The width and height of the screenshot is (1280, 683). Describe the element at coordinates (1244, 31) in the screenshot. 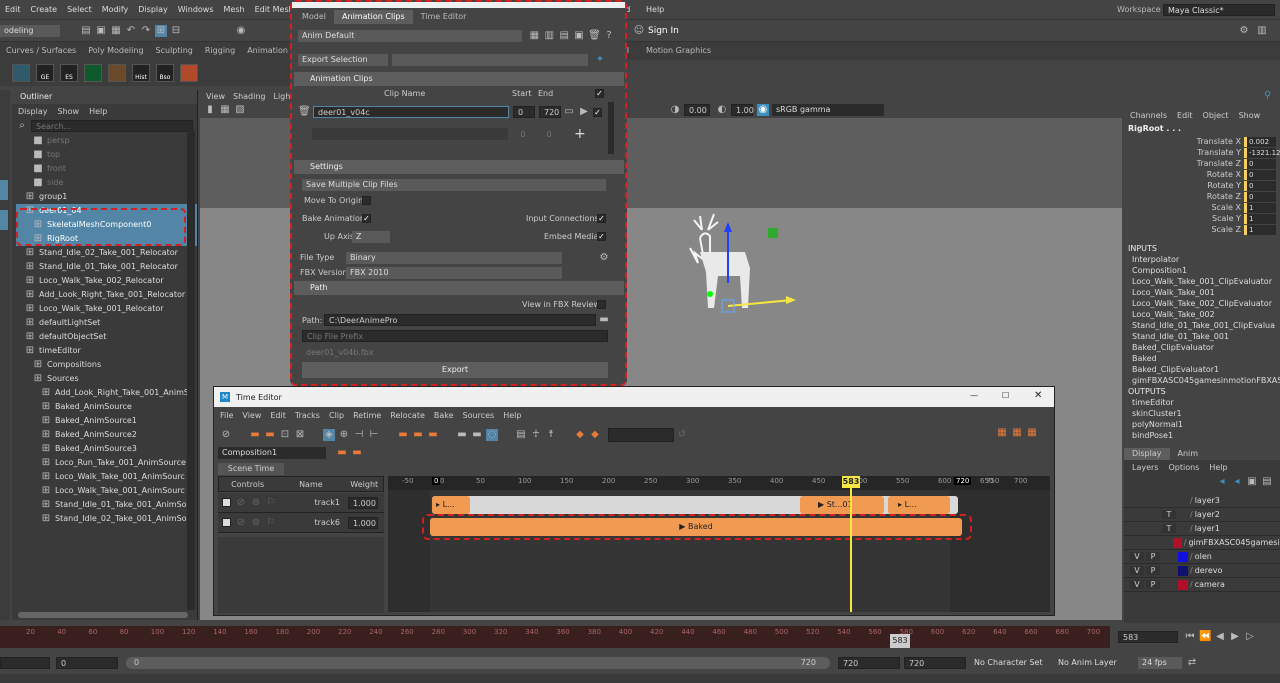

I see `modeling-toolkit-icon: ⚙` at that location.